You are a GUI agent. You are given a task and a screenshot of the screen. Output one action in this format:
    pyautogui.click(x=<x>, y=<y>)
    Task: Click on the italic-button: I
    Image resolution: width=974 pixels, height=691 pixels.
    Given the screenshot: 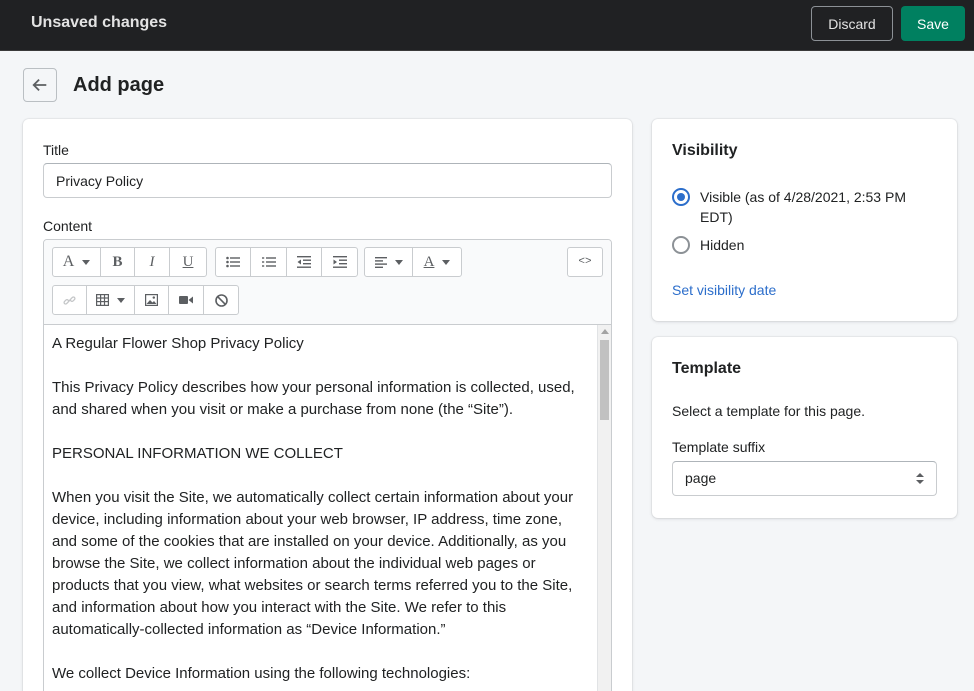 What is the action you would take?
    pyautogui.click(x=152, y=262)
    